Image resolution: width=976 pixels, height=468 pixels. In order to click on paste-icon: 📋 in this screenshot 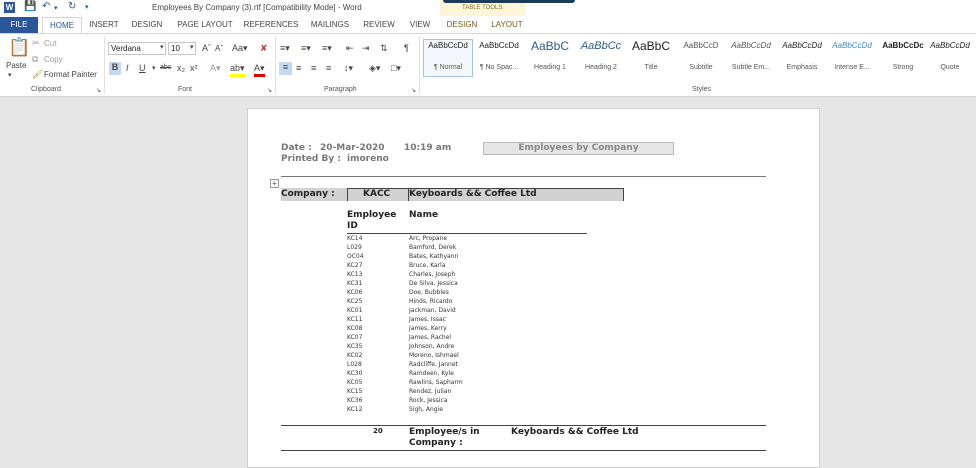, I will do `click(19, 47)`.